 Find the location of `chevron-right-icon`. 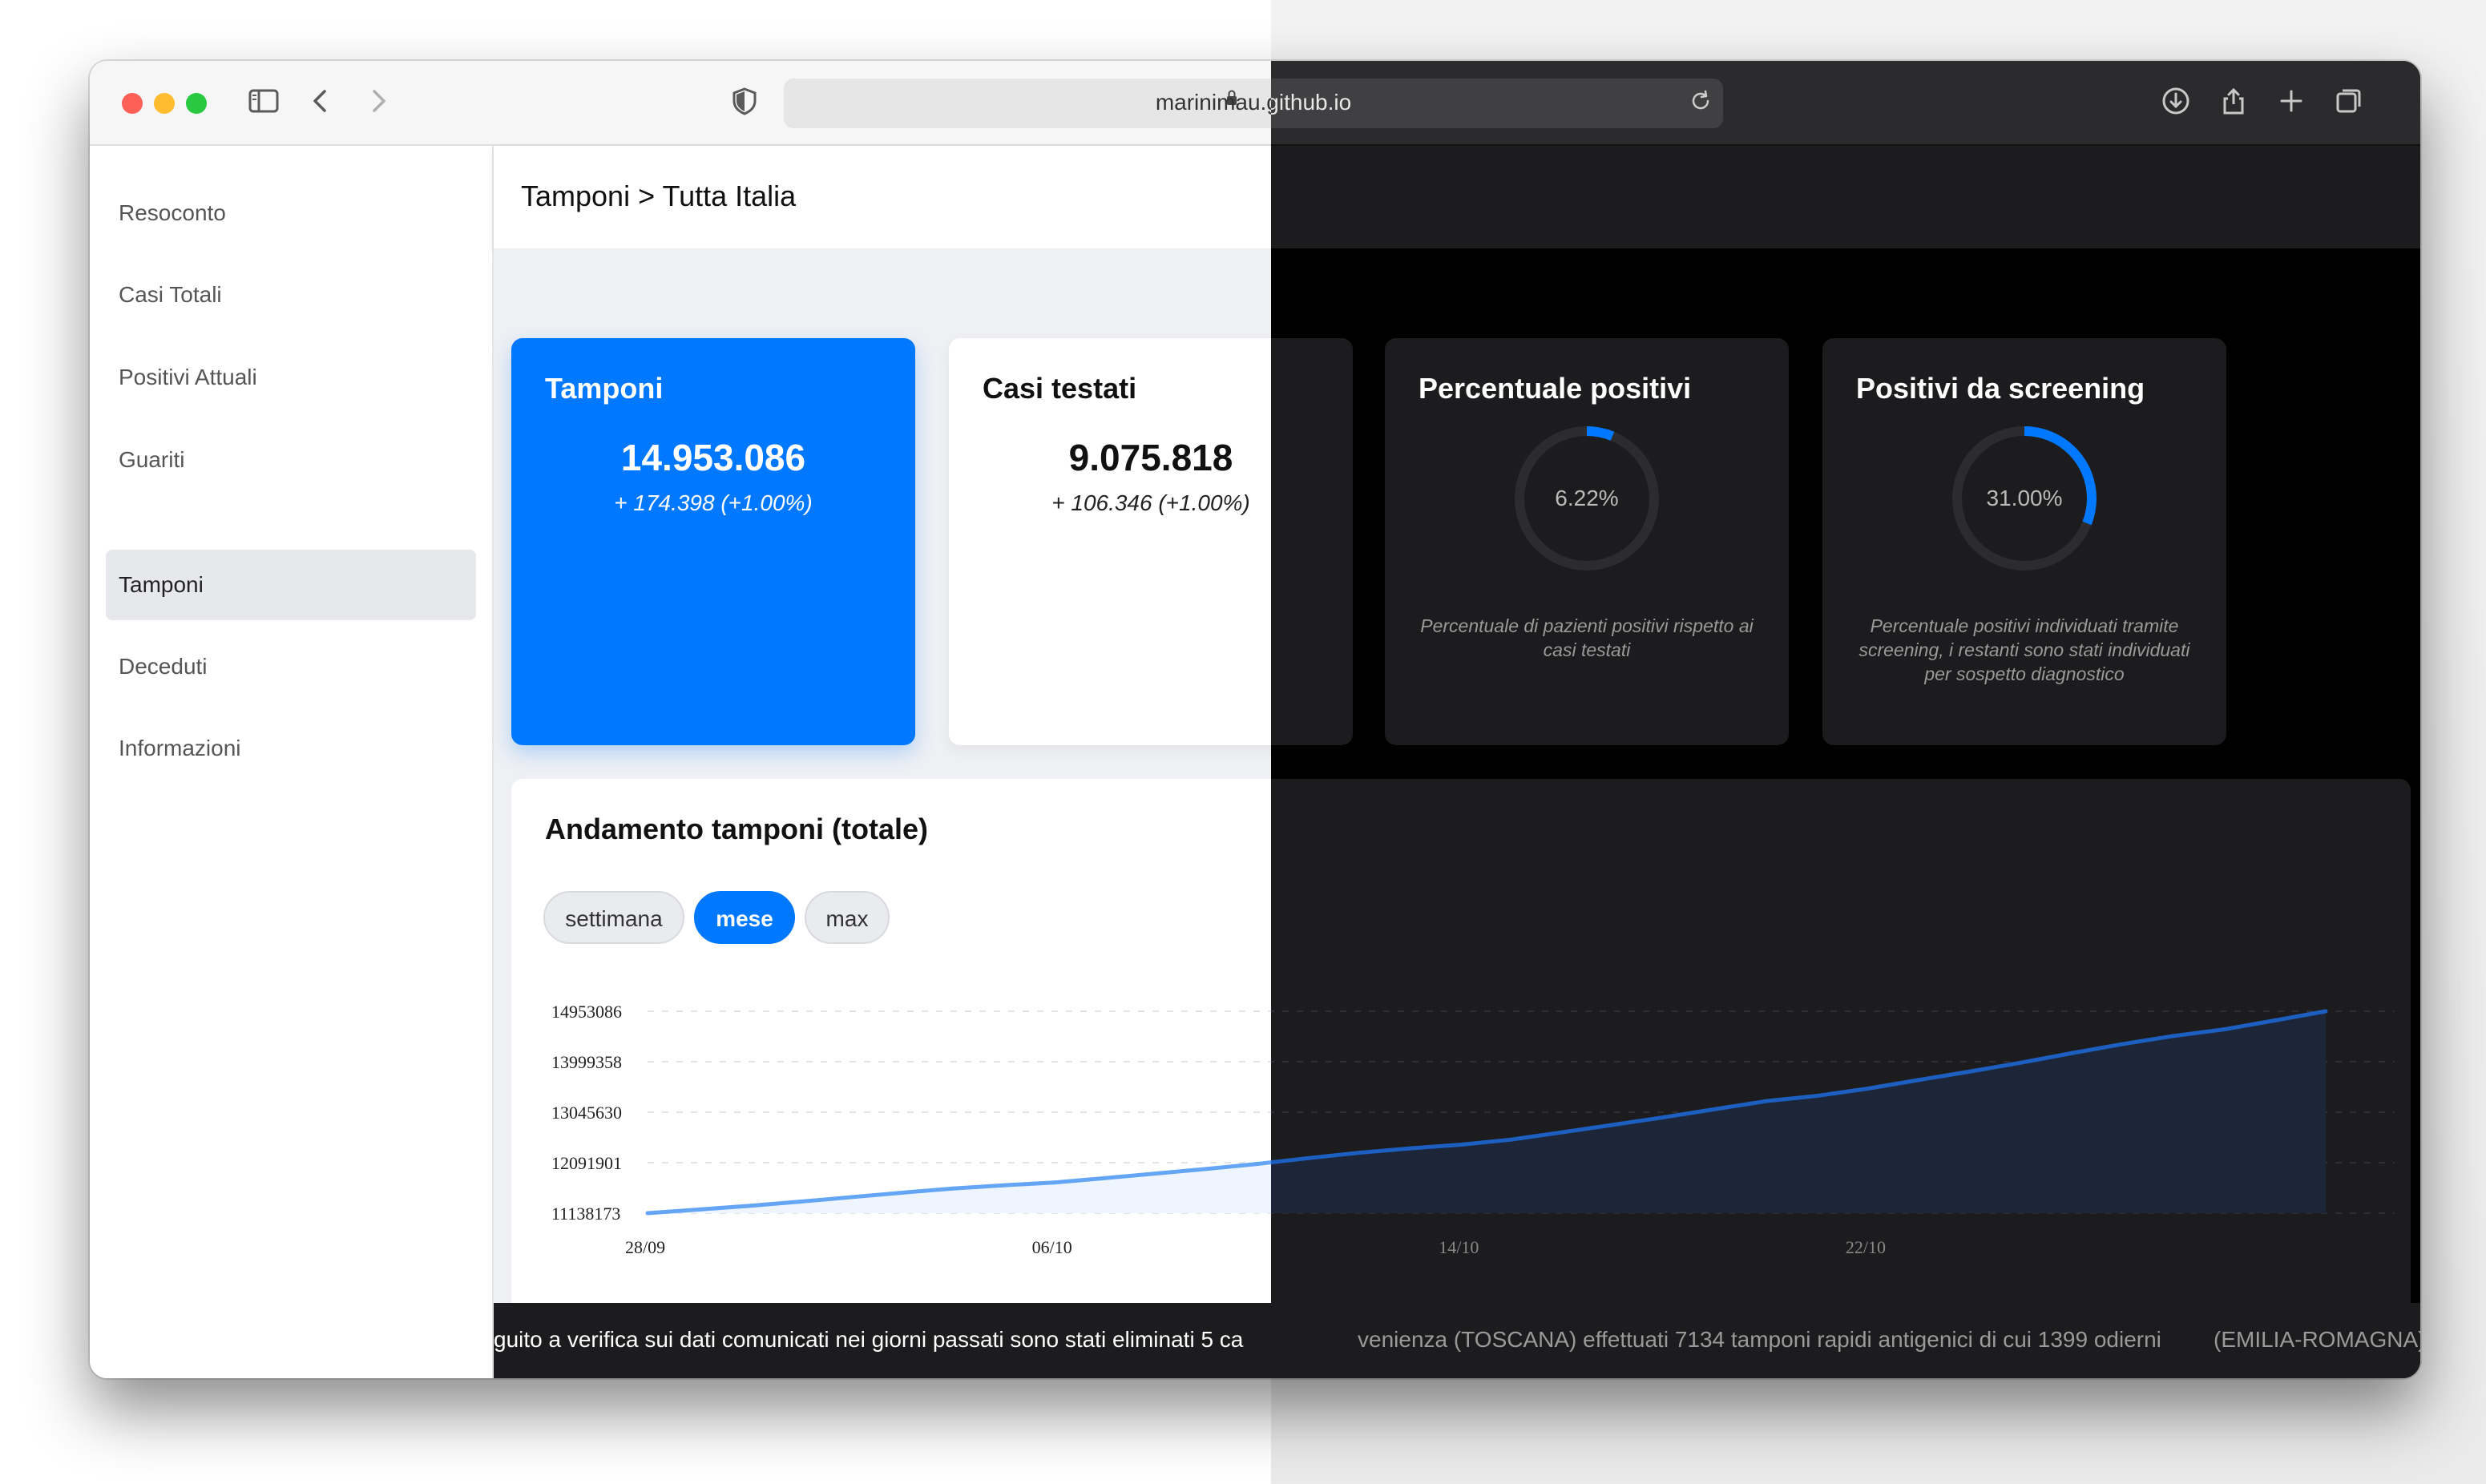

chevron-right-icon is located at coordinates (377, 104).